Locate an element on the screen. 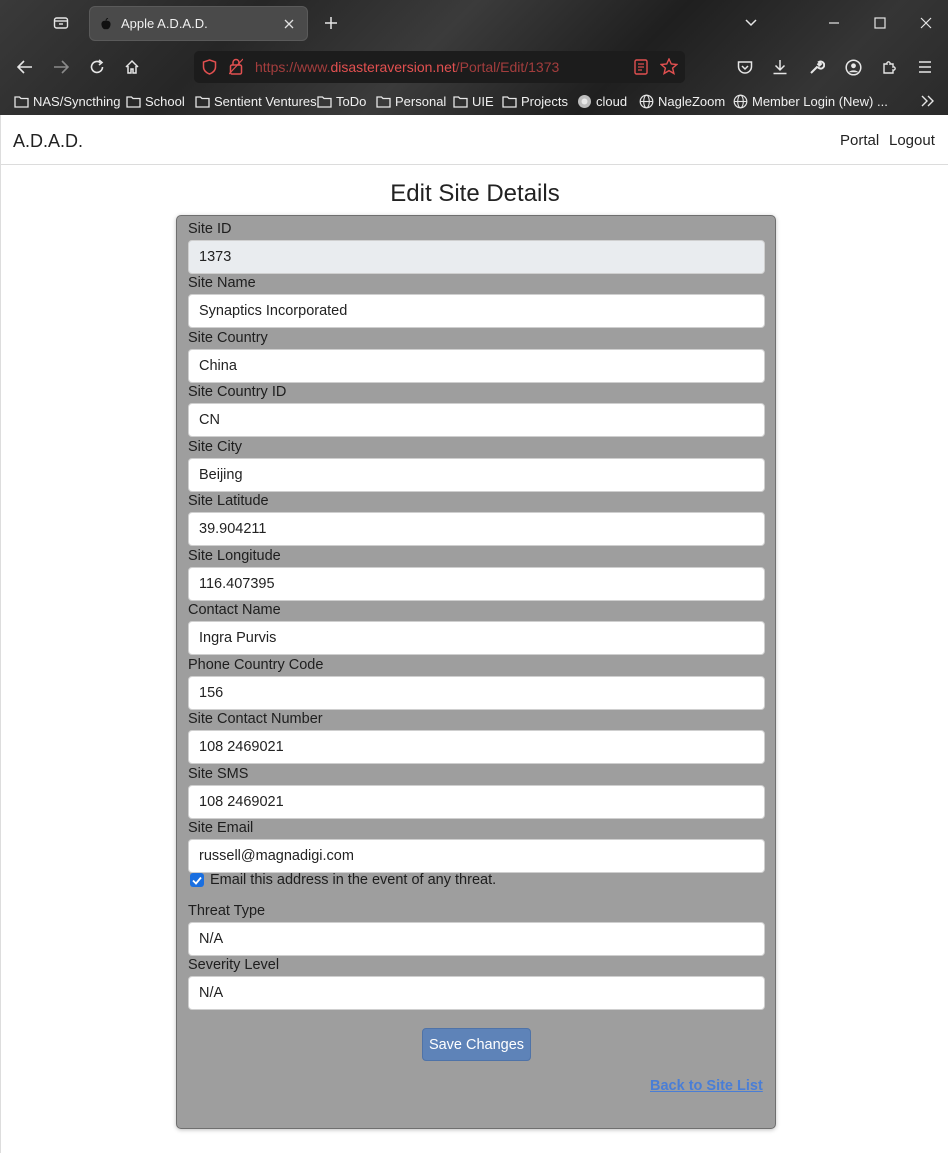 Image resolution: width=948 pixels, height=1153 pixels. site-latitude-label: Site Latitude is located at coordinates (228, 501).